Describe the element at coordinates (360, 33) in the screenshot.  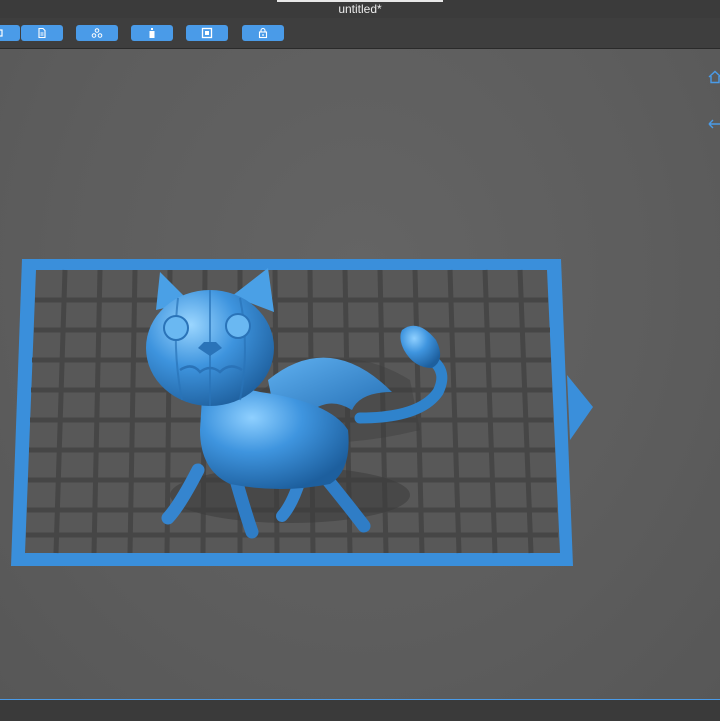
I see `toolbar` at that location.